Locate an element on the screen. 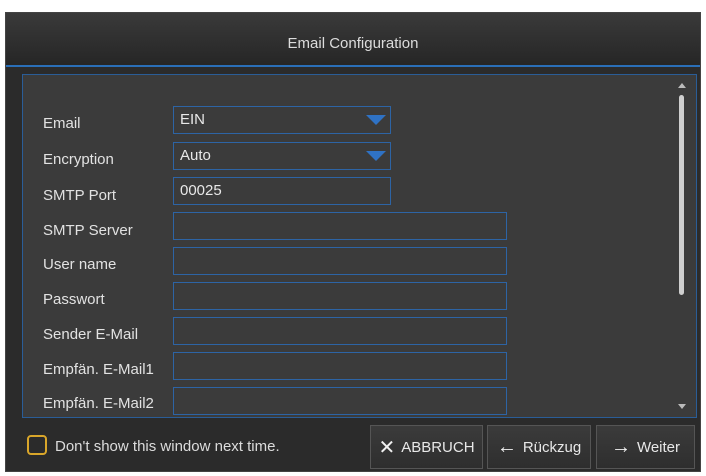 Image resolution: width=706 pixels, height=476 pixels. recipient-email2-label: Empfän. E-Mail2 is located at coordinates (98, 403).